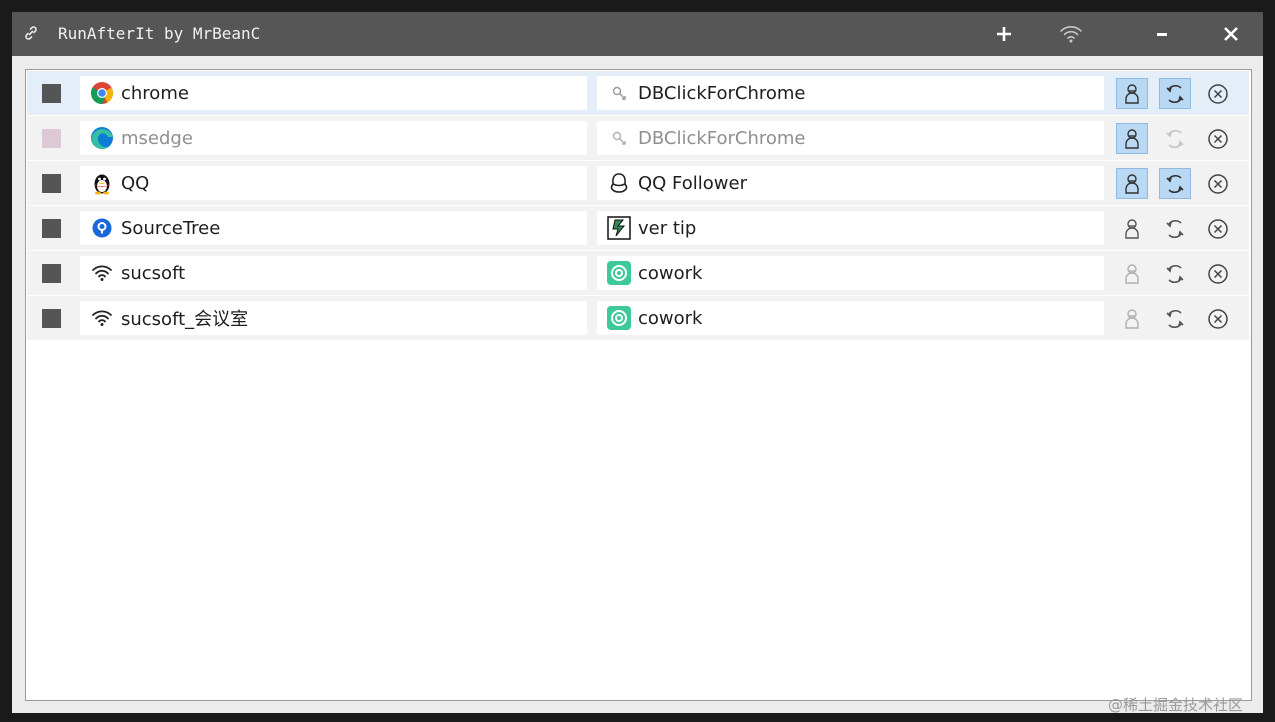 The width and height of the screenshot is (1275, 722). Describe the element at coordinates (102, 138) in the screenshot. I see `edge-icon` at that location.